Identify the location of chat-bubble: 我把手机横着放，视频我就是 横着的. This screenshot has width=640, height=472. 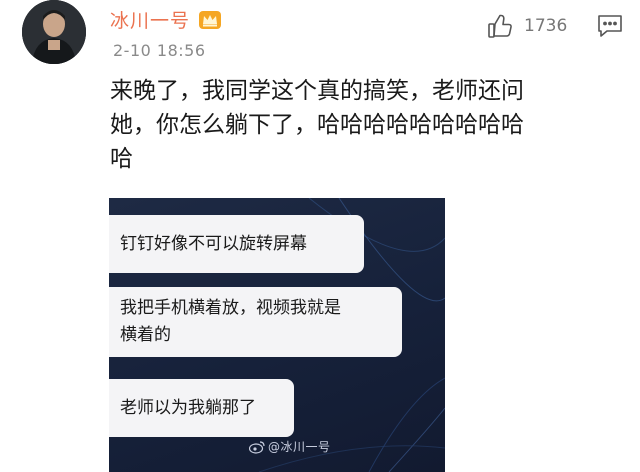
(255, 322).